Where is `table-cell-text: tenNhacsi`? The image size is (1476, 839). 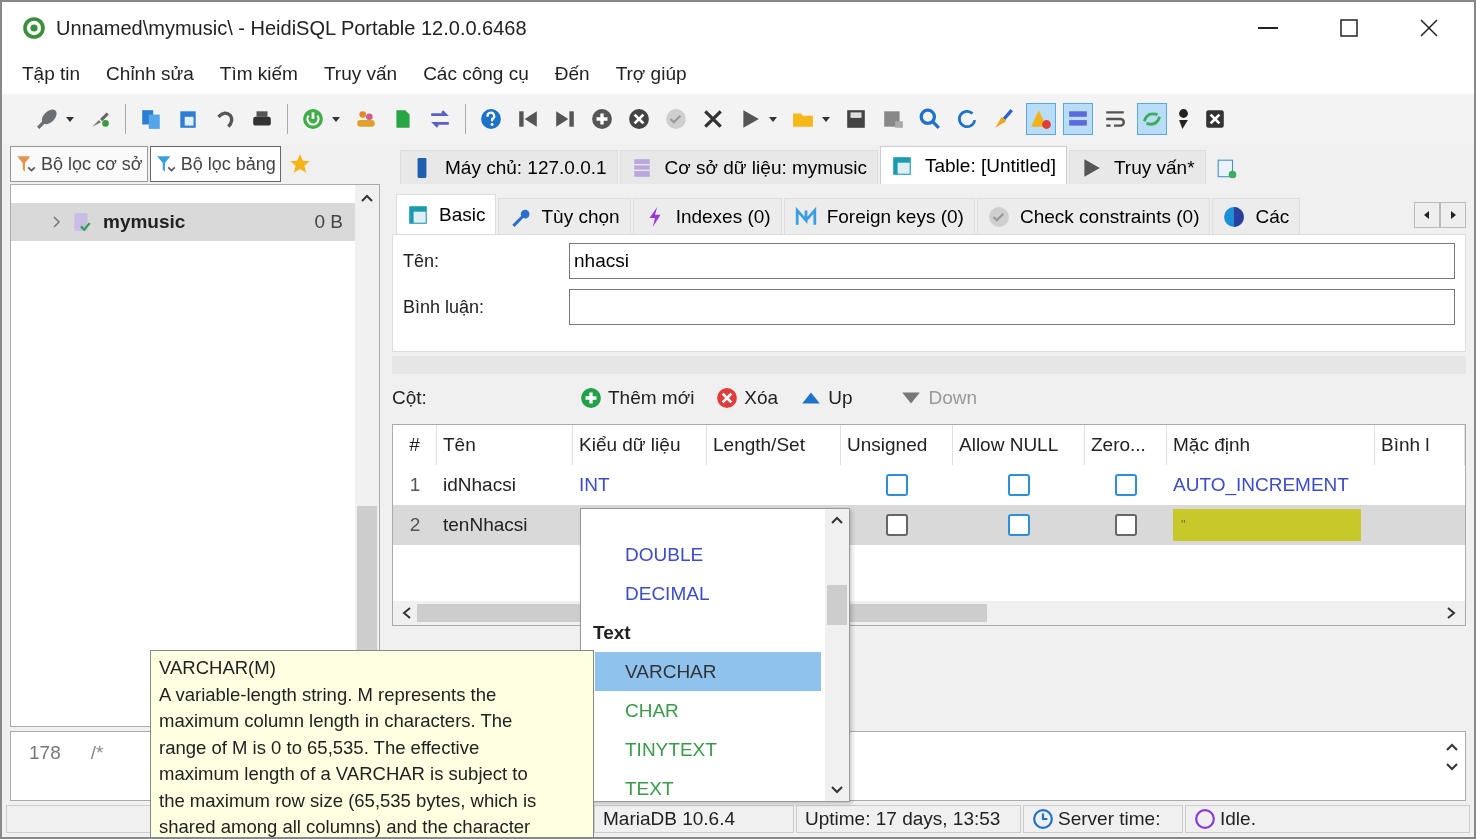 table-cell-text: tenNhacsi is located at coordinates (485, 525).